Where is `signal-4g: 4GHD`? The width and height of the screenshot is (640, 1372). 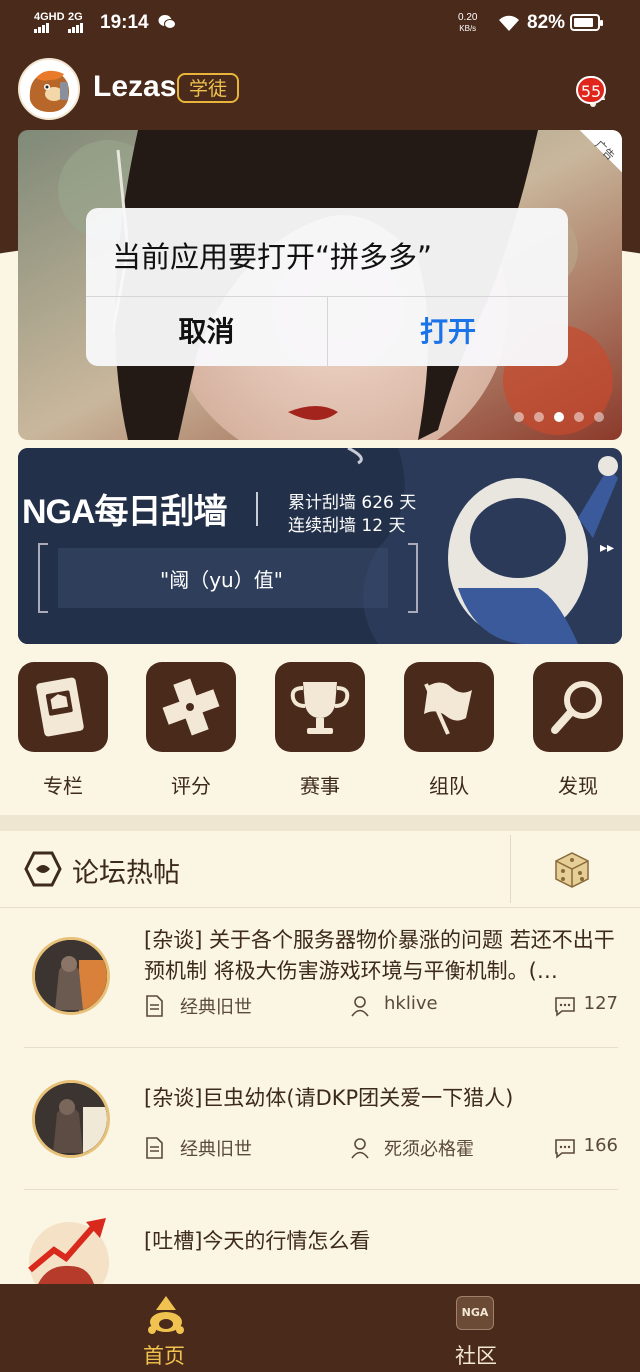
signal-4g: 4GHD is located at coordinates (49, 24).